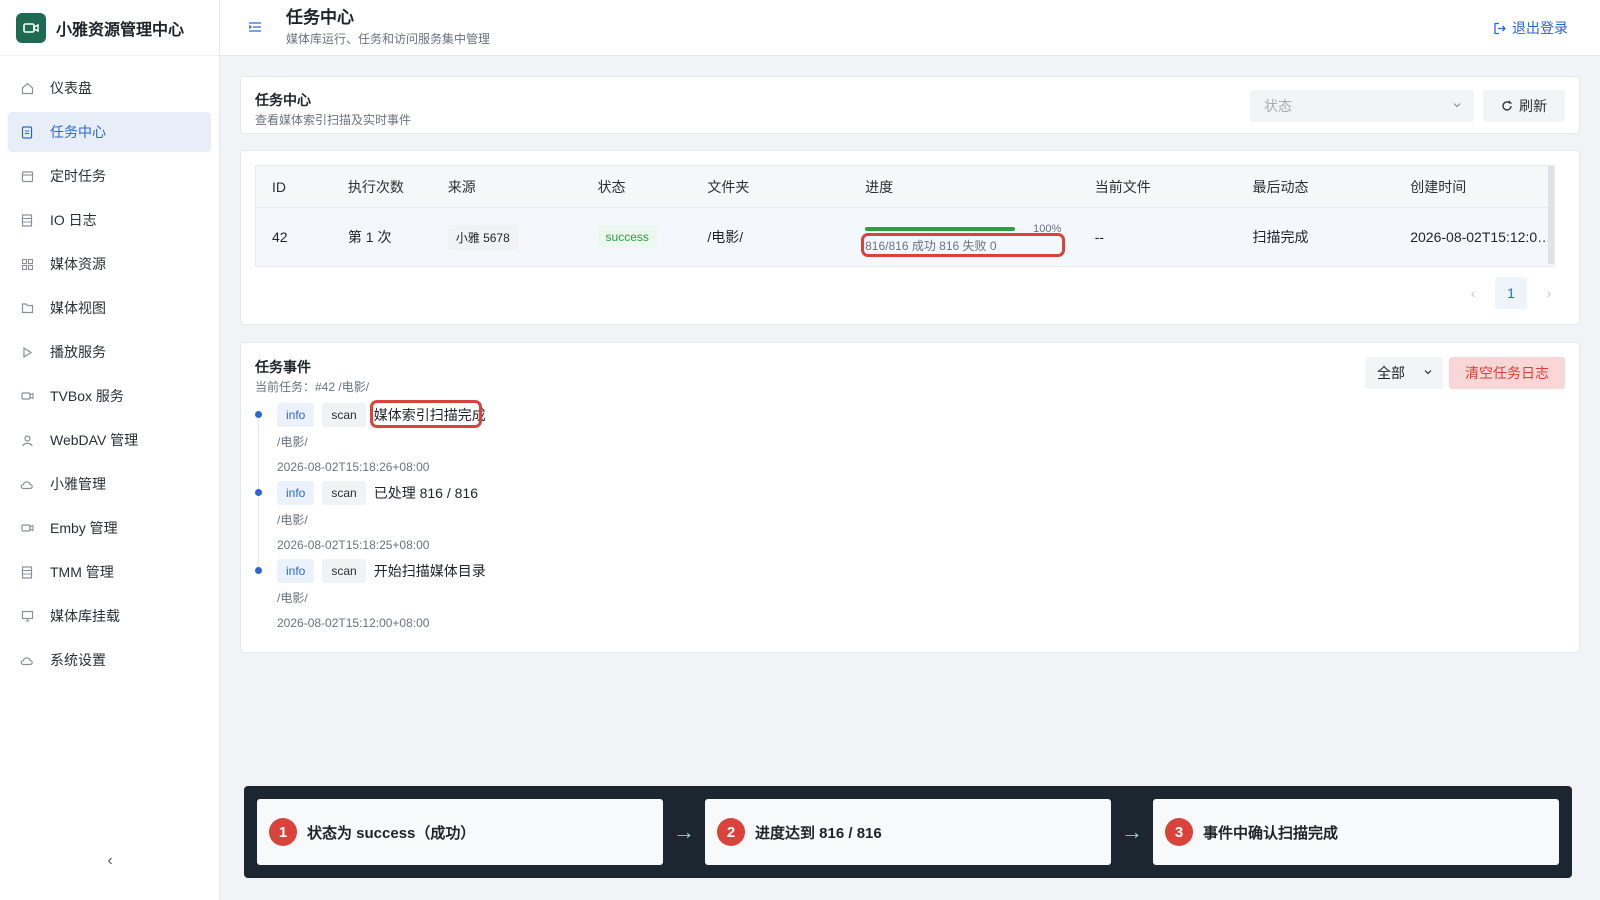 The image size is (1600, 900). I want to click on sidebar-item-tmm: TMM 管理, so click(109, 572).